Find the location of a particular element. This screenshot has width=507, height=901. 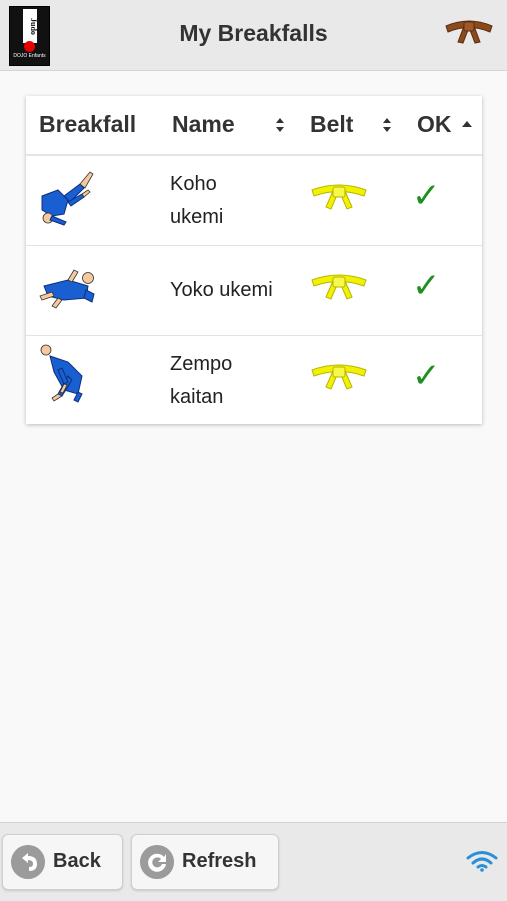

sort-ascending-icon is located at coordinates (467, 124).